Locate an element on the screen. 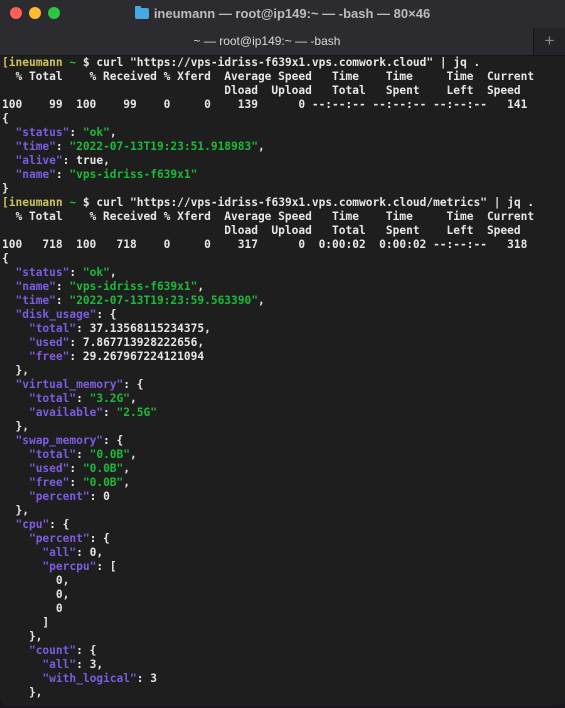 The height and width of the screenshot is (708, 565). json-line: "all": 0, is located at coordinates (73, 552).